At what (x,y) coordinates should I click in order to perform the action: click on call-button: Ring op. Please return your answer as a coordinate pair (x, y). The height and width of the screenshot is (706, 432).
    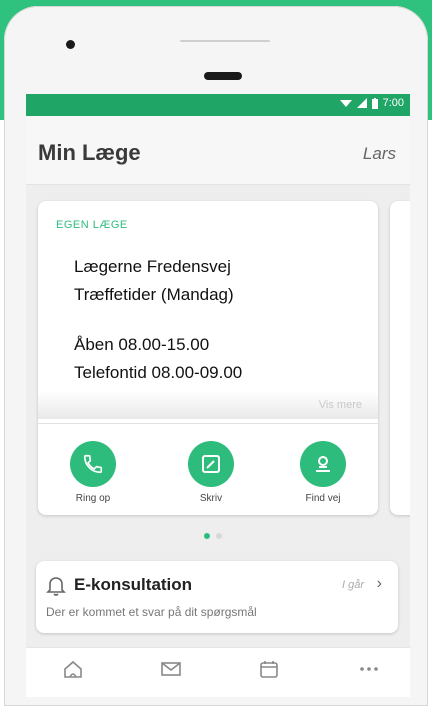
    Looking at the image, I should click on (93, 472).